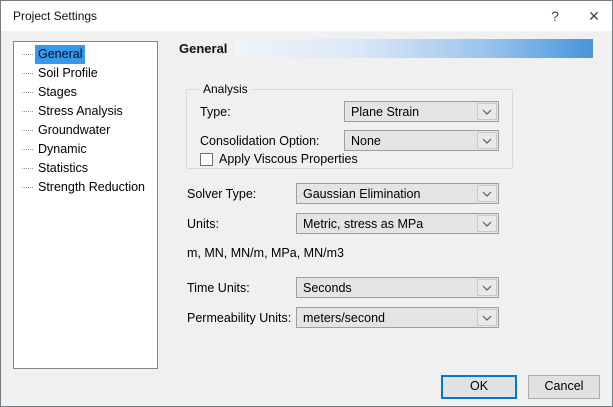 The width and height of the screenshot is (613, 407). Describe the element at coordinates (397, 223) in the screenshot. I see `units-dropdown: Metric, stress as MPa` at that location.